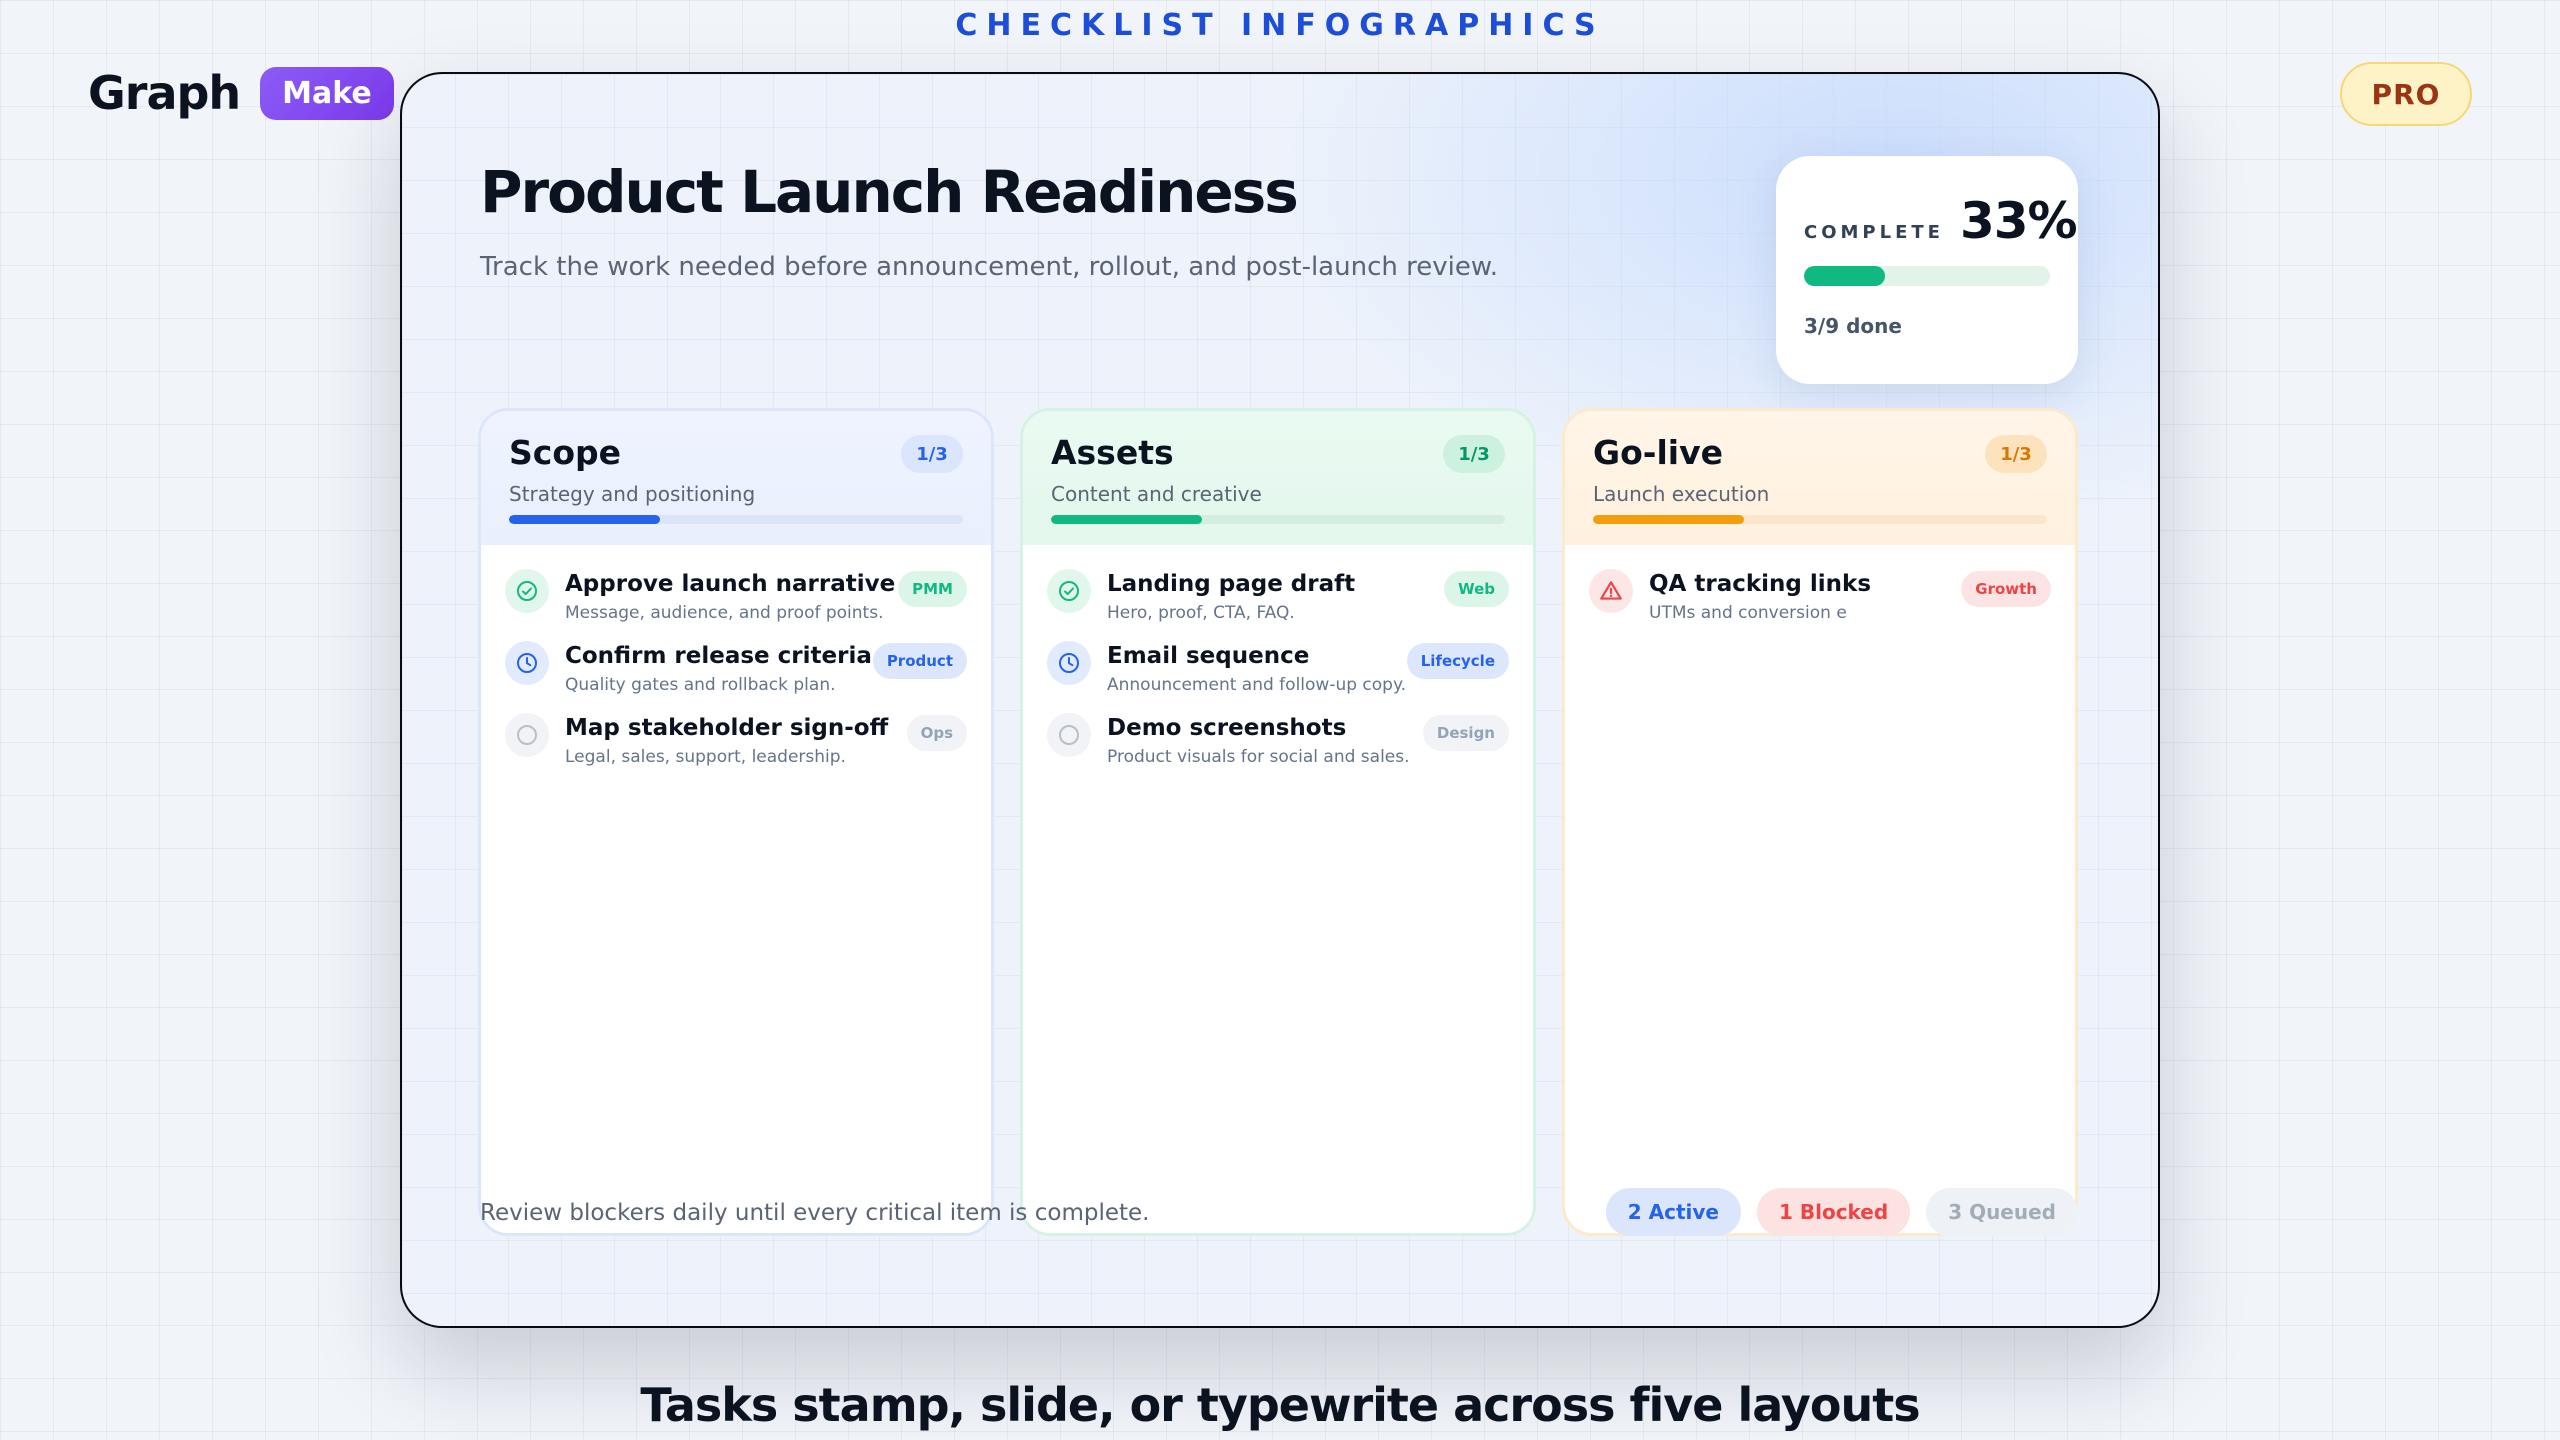 The height and width of the screenshot is (1440, 2560). I want to click on column-header: Go-live Launch execution 1/3, so click(1820, 478).